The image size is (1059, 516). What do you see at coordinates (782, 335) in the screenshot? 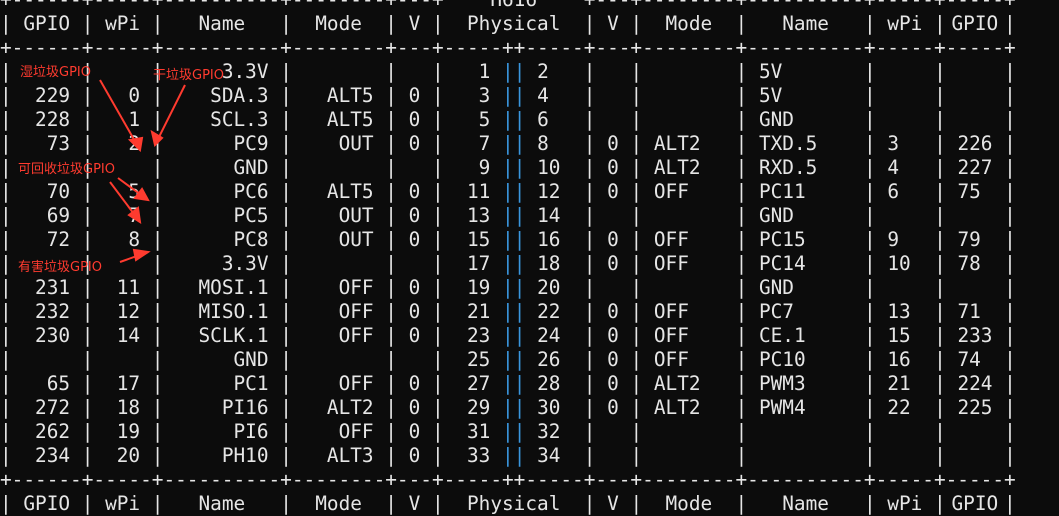
I see `name-right: CE.1` at bounding box center [782, 335].